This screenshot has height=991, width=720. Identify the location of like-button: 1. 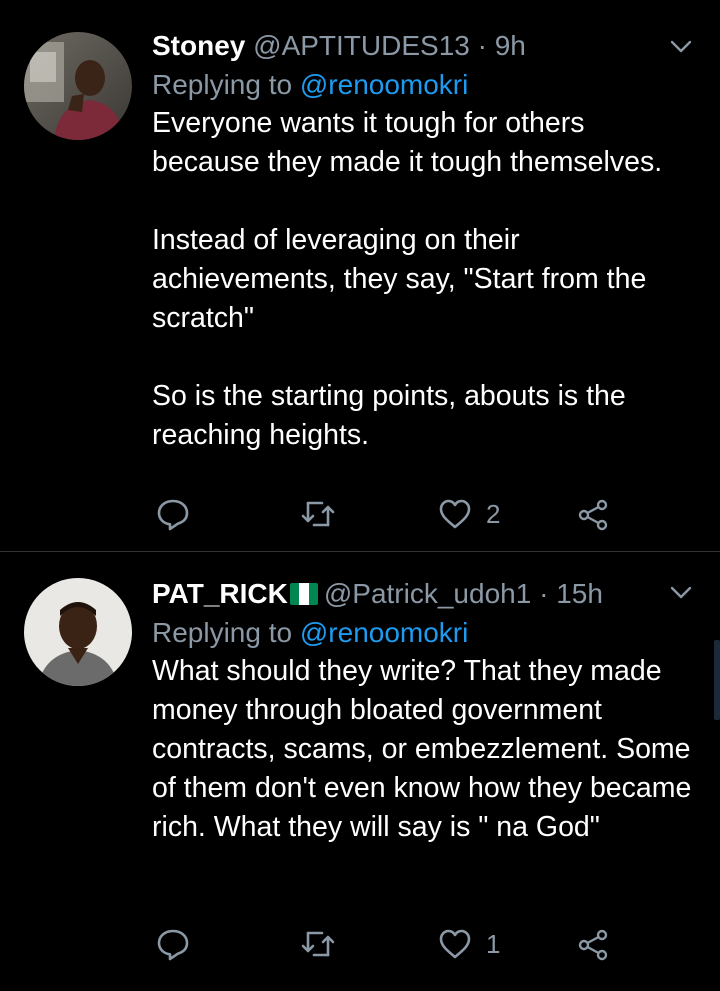
(469, 944).